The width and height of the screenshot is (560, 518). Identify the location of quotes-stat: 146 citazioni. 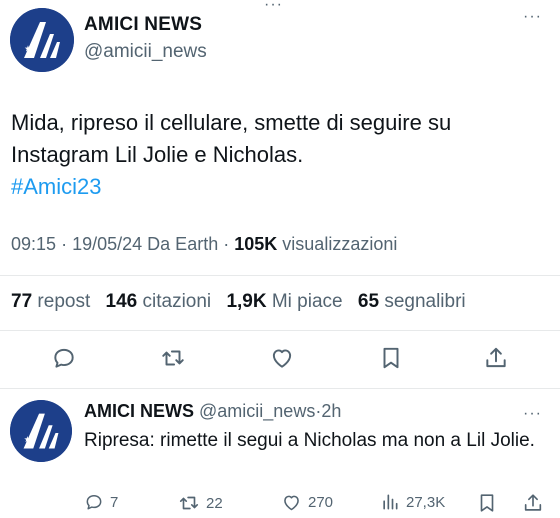
(159, 301).